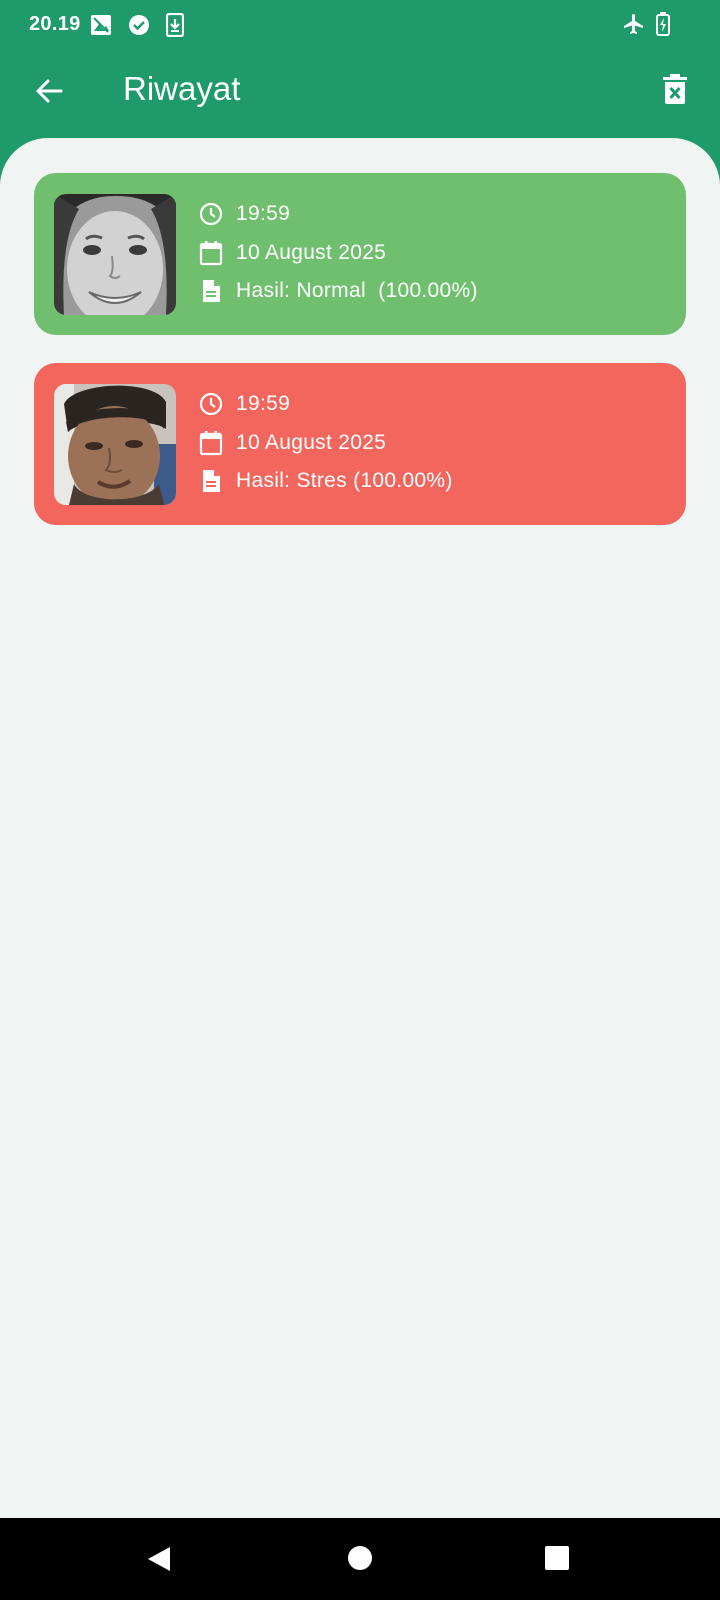 The image size is (720, 1600). What do you see at coordinates (557, 1558) in the screenshot?
I see `recents-square-icon` at bounding box center [557, 1558].